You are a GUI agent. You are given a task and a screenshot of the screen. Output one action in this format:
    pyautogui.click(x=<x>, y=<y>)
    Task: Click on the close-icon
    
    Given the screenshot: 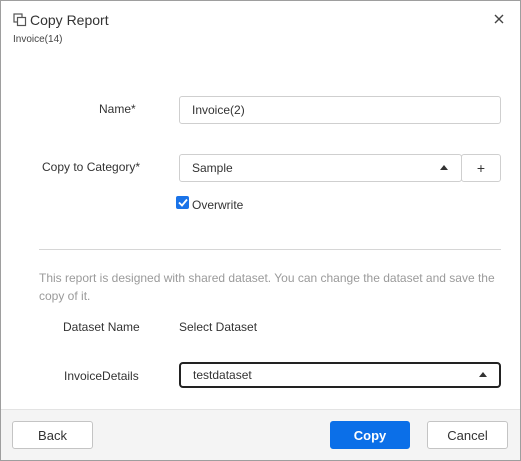 What is the action you would take?
    pyautogui.click(x=499, y=20)
    